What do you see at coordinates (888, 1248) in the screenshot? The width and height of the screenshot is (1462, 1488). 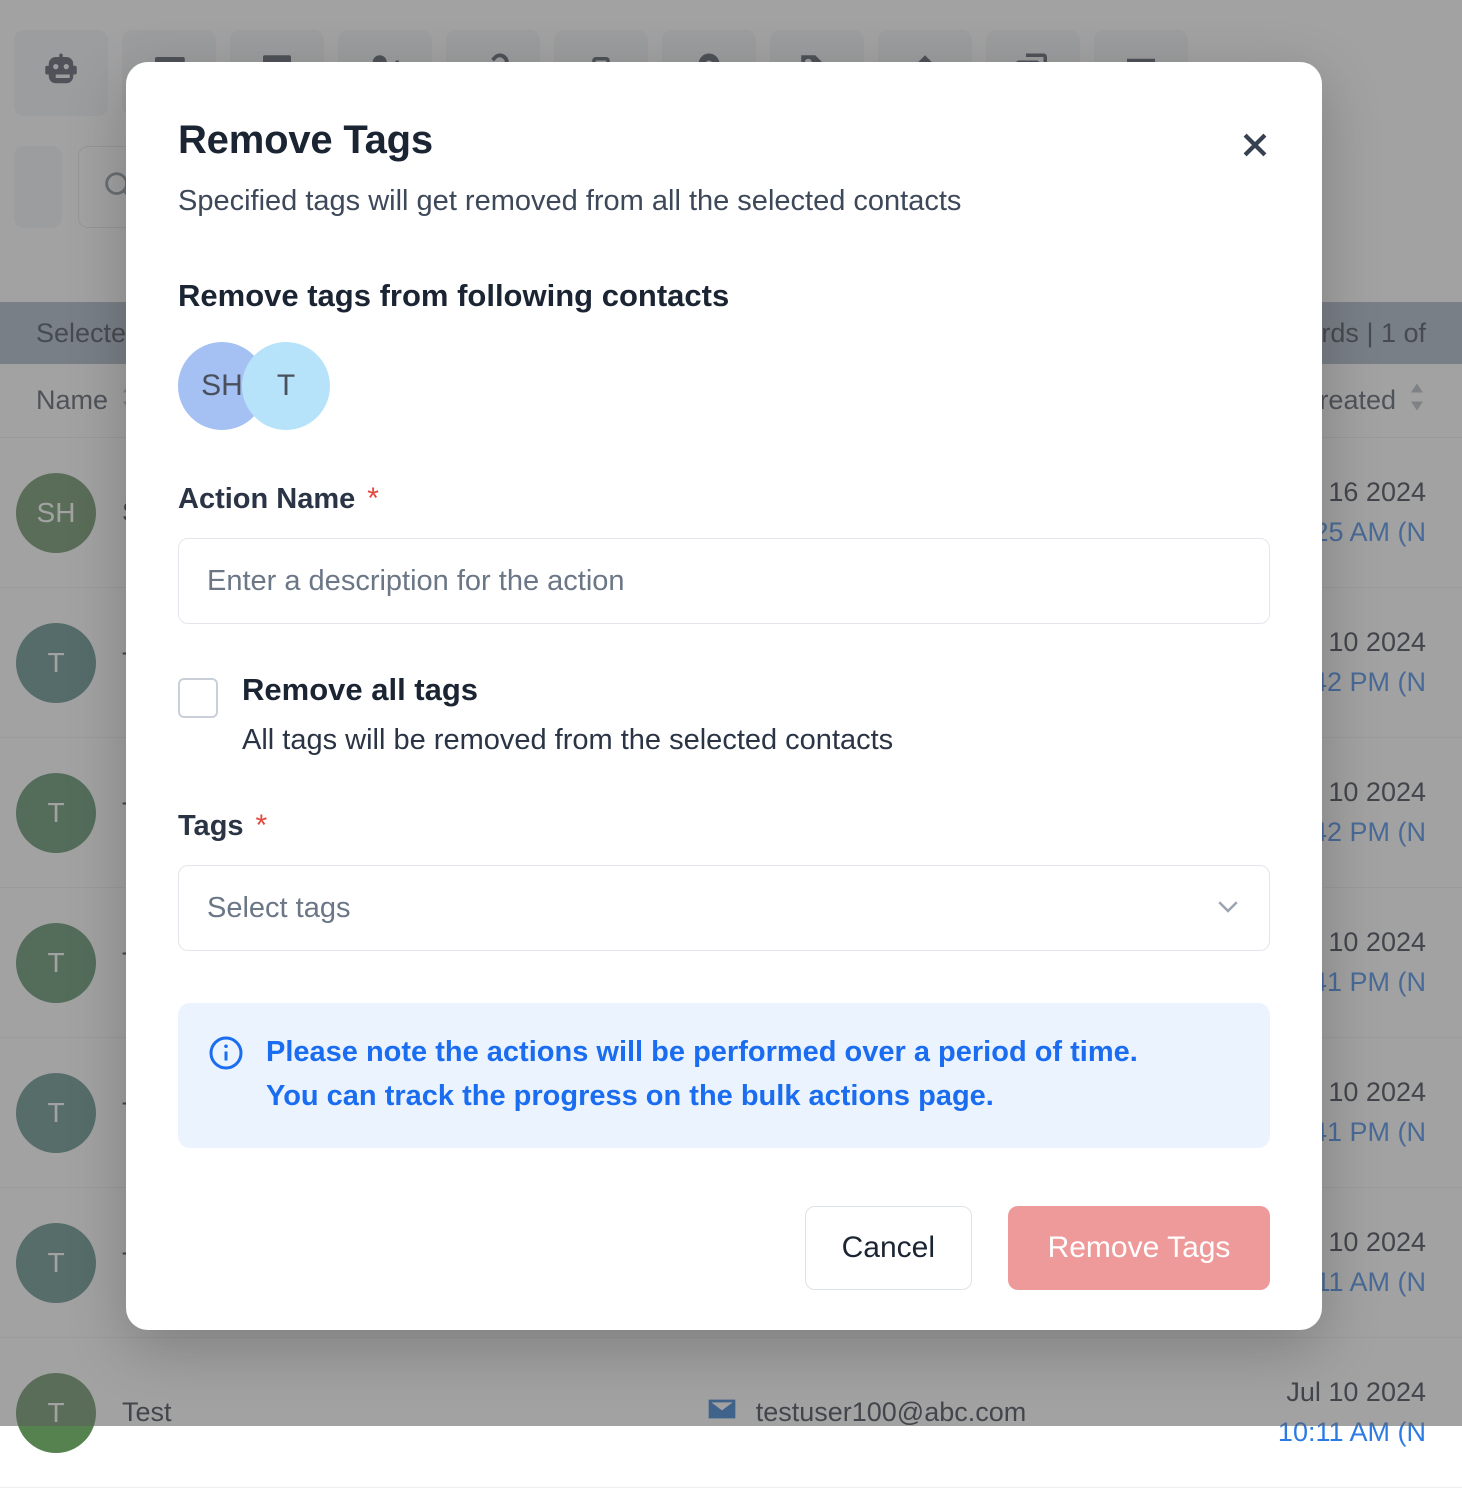 I see `cancel-button: Cancel` at bounding box center [888, 1248].